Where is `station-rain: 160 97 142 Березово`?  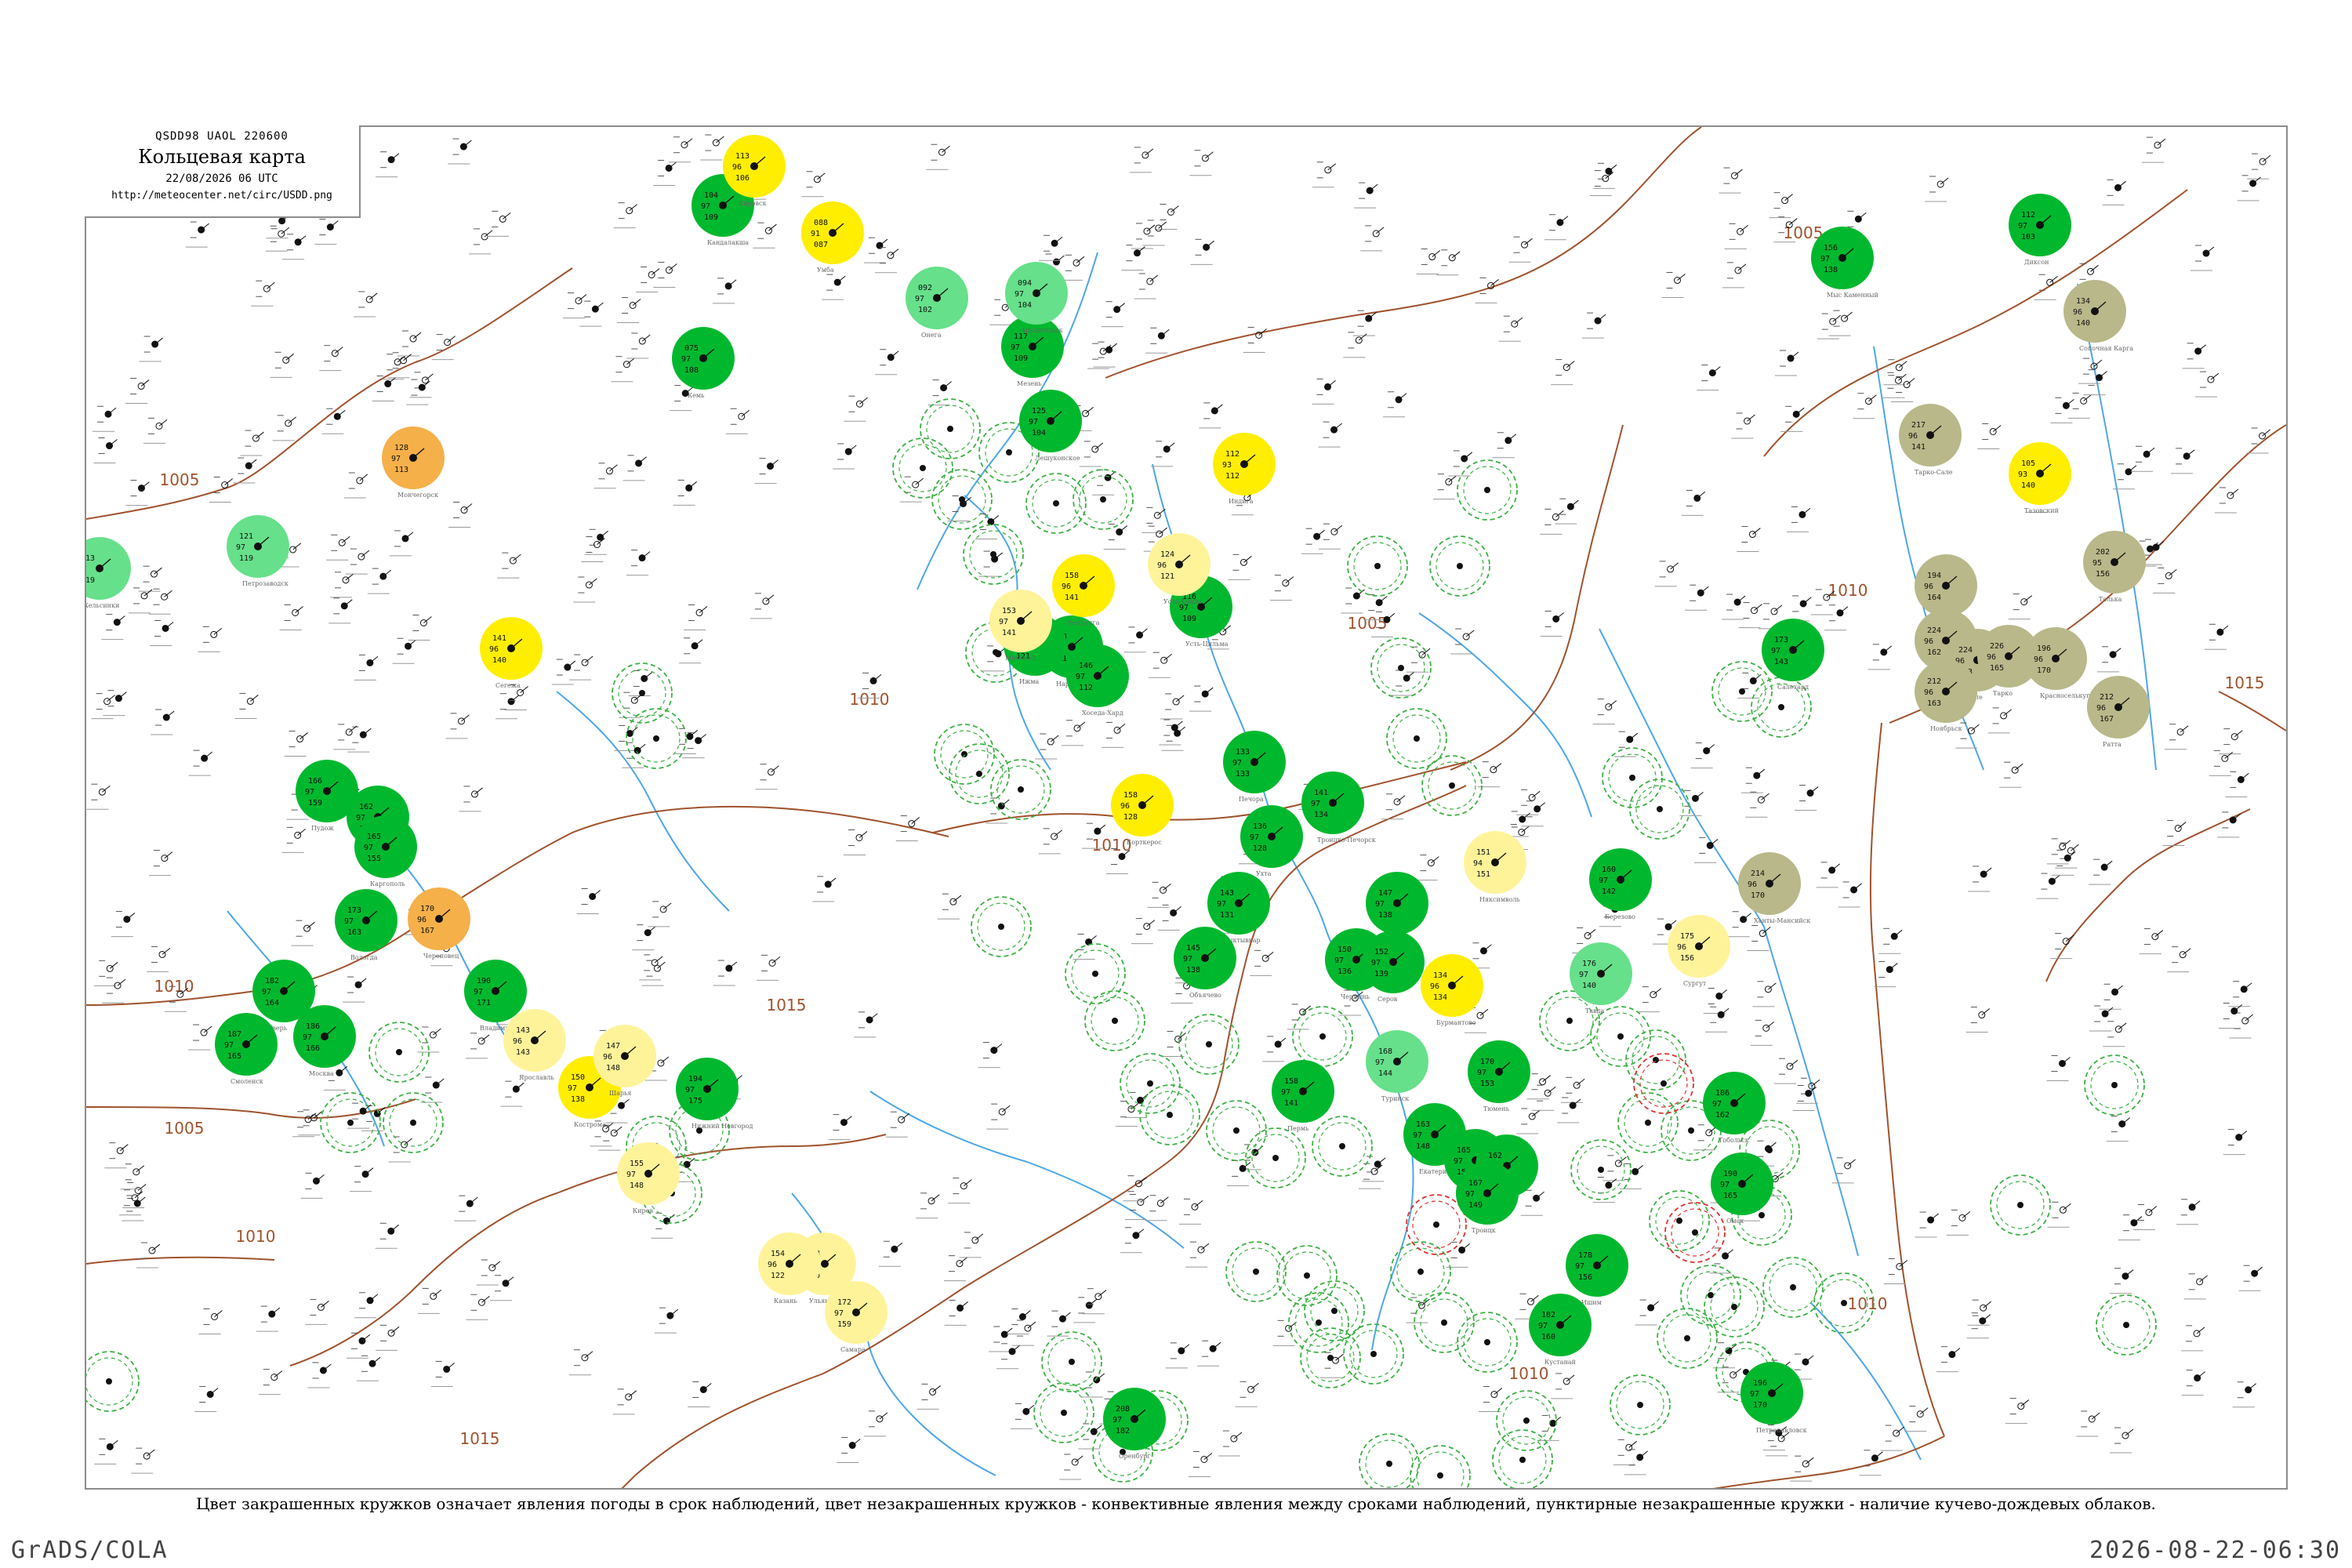 station-rain: 160 97 142 Березово is located at coordinates (1620, 884).